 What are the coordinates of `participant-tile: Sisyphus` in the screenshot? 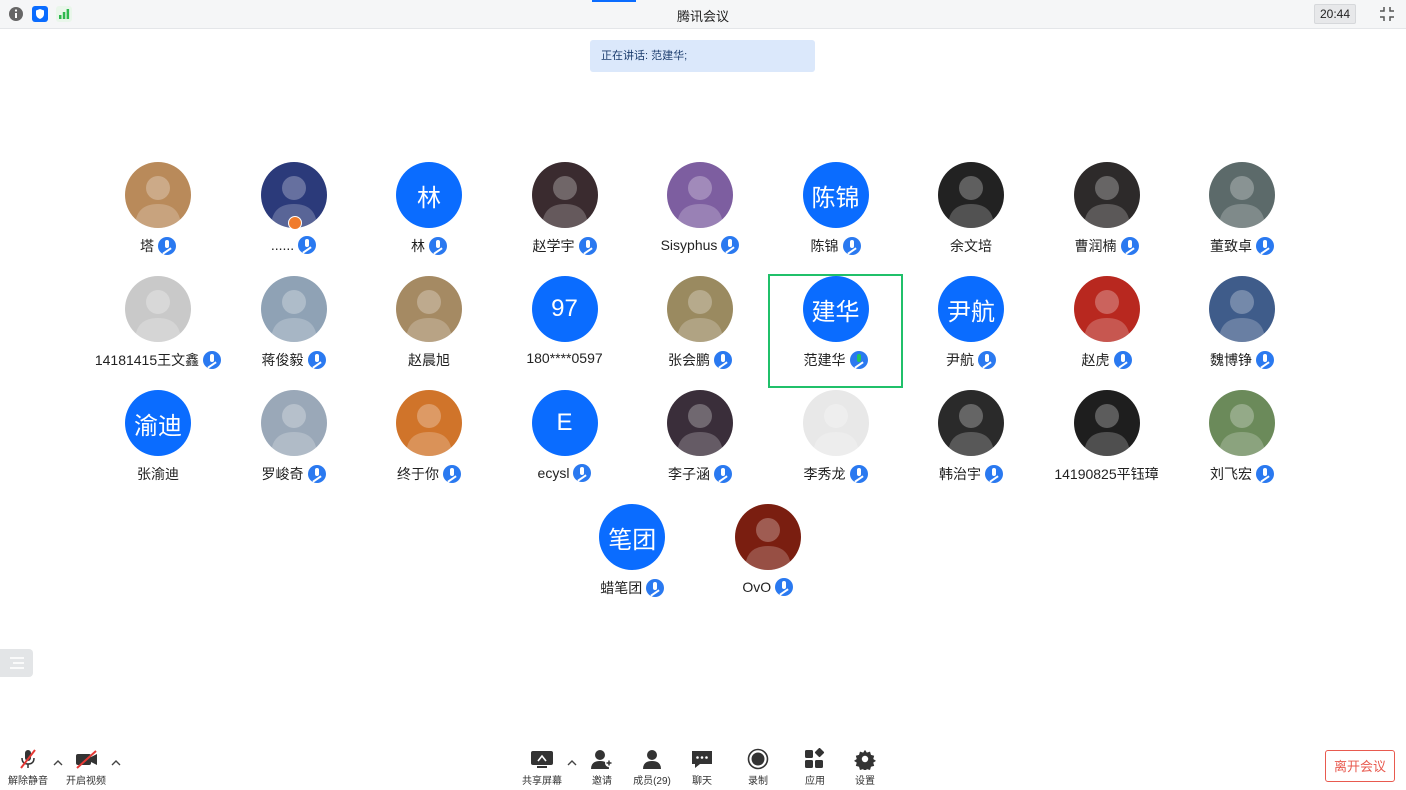 It's located at (700, 217).